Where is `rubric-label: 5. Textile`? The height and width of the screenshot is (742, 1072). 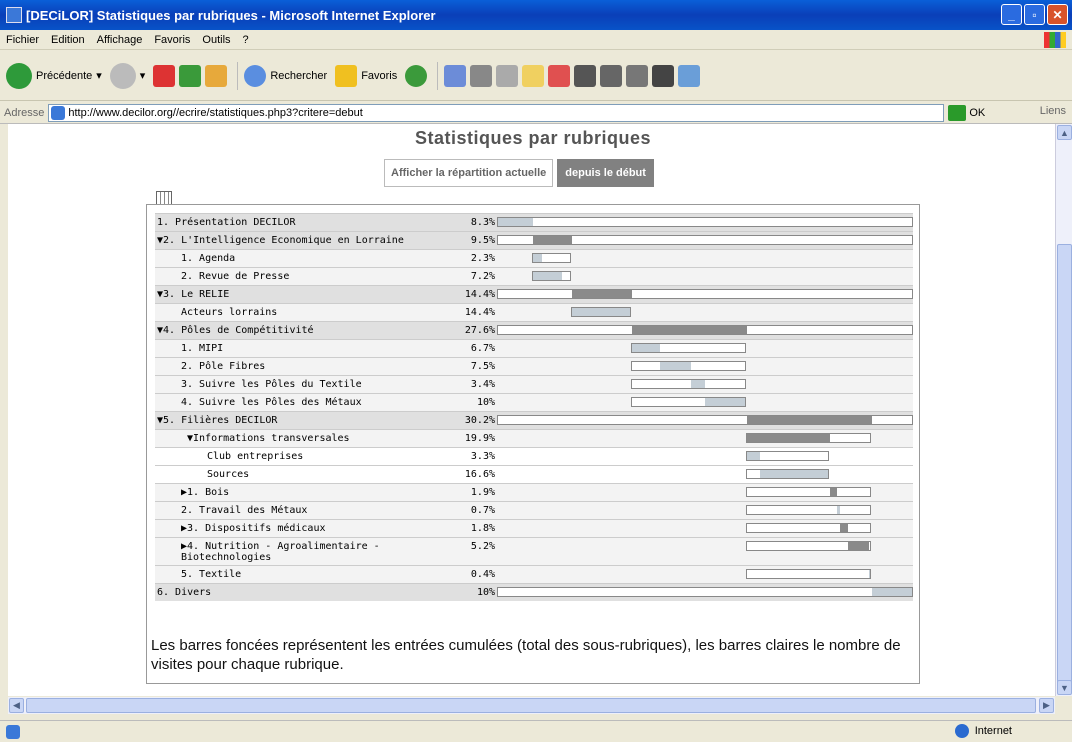
rubric-label: 5. Textile is located at coordinates (313, 574).